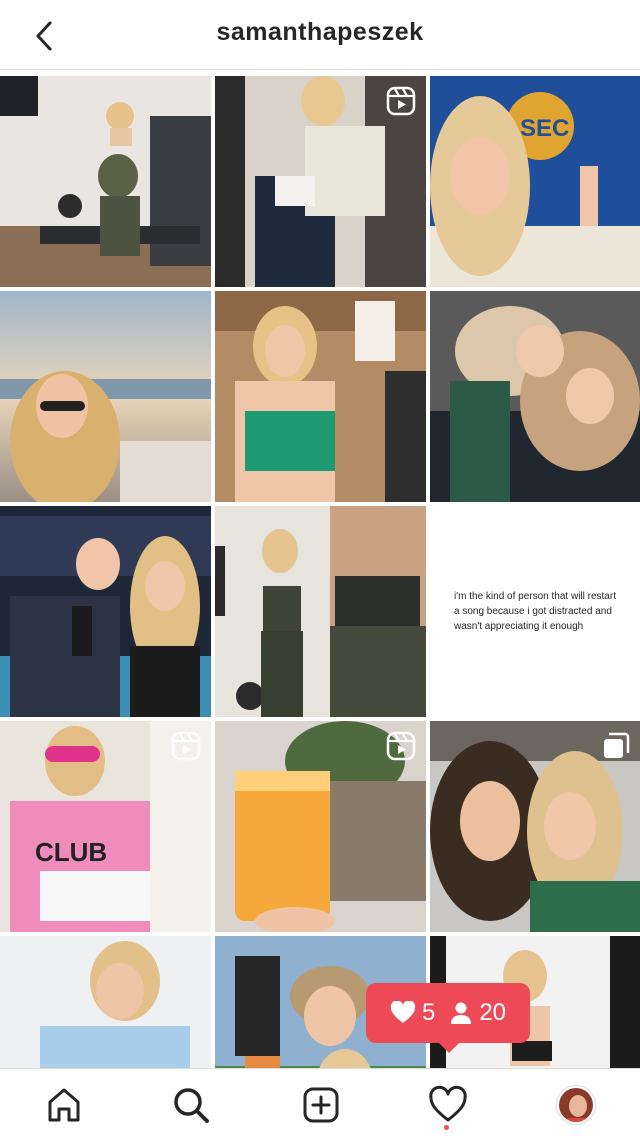  I want to click on followers-count: 20, so click(493, 1012).